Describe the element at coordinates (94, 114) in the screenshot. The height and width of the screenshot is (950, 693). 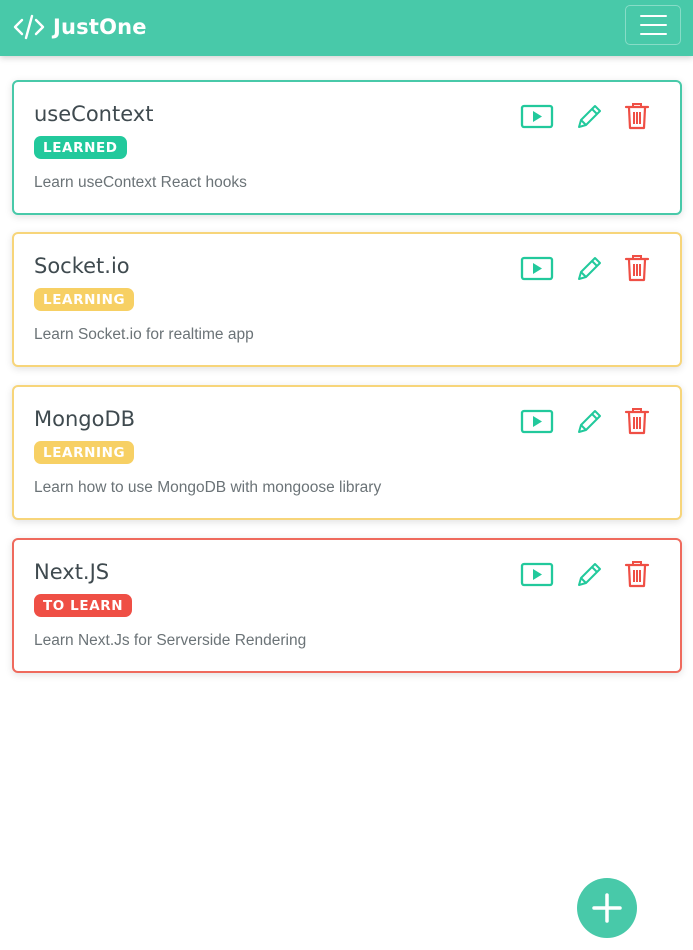
I see `card-title: useContext` at that location.